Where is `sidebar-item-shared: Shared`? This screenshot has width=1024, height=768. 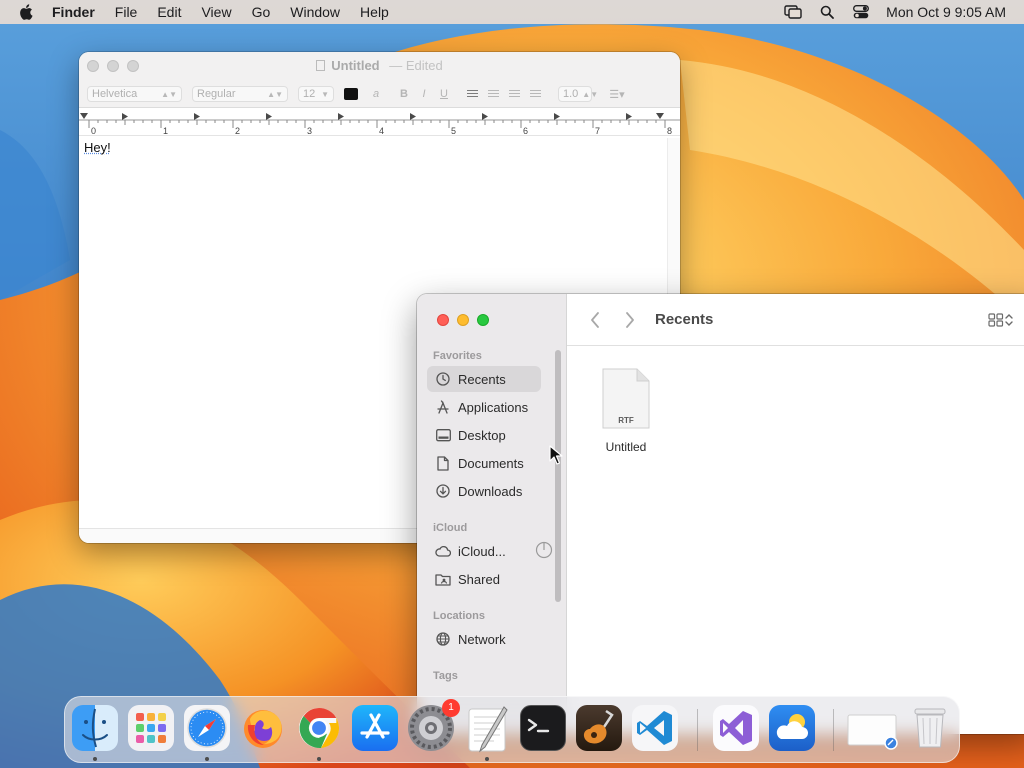
sidebar-item-shared: Shared is located at coordinates (484, 579).